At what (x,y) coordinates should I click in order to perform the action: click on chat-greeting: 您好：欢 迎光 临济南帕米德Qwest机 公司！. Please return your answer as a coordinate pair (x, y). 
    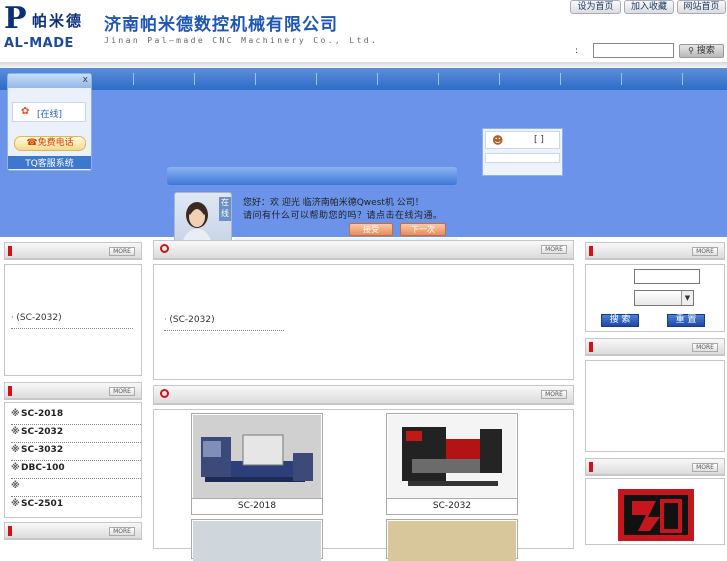
    Looking at the image, I should click on (333, 203).